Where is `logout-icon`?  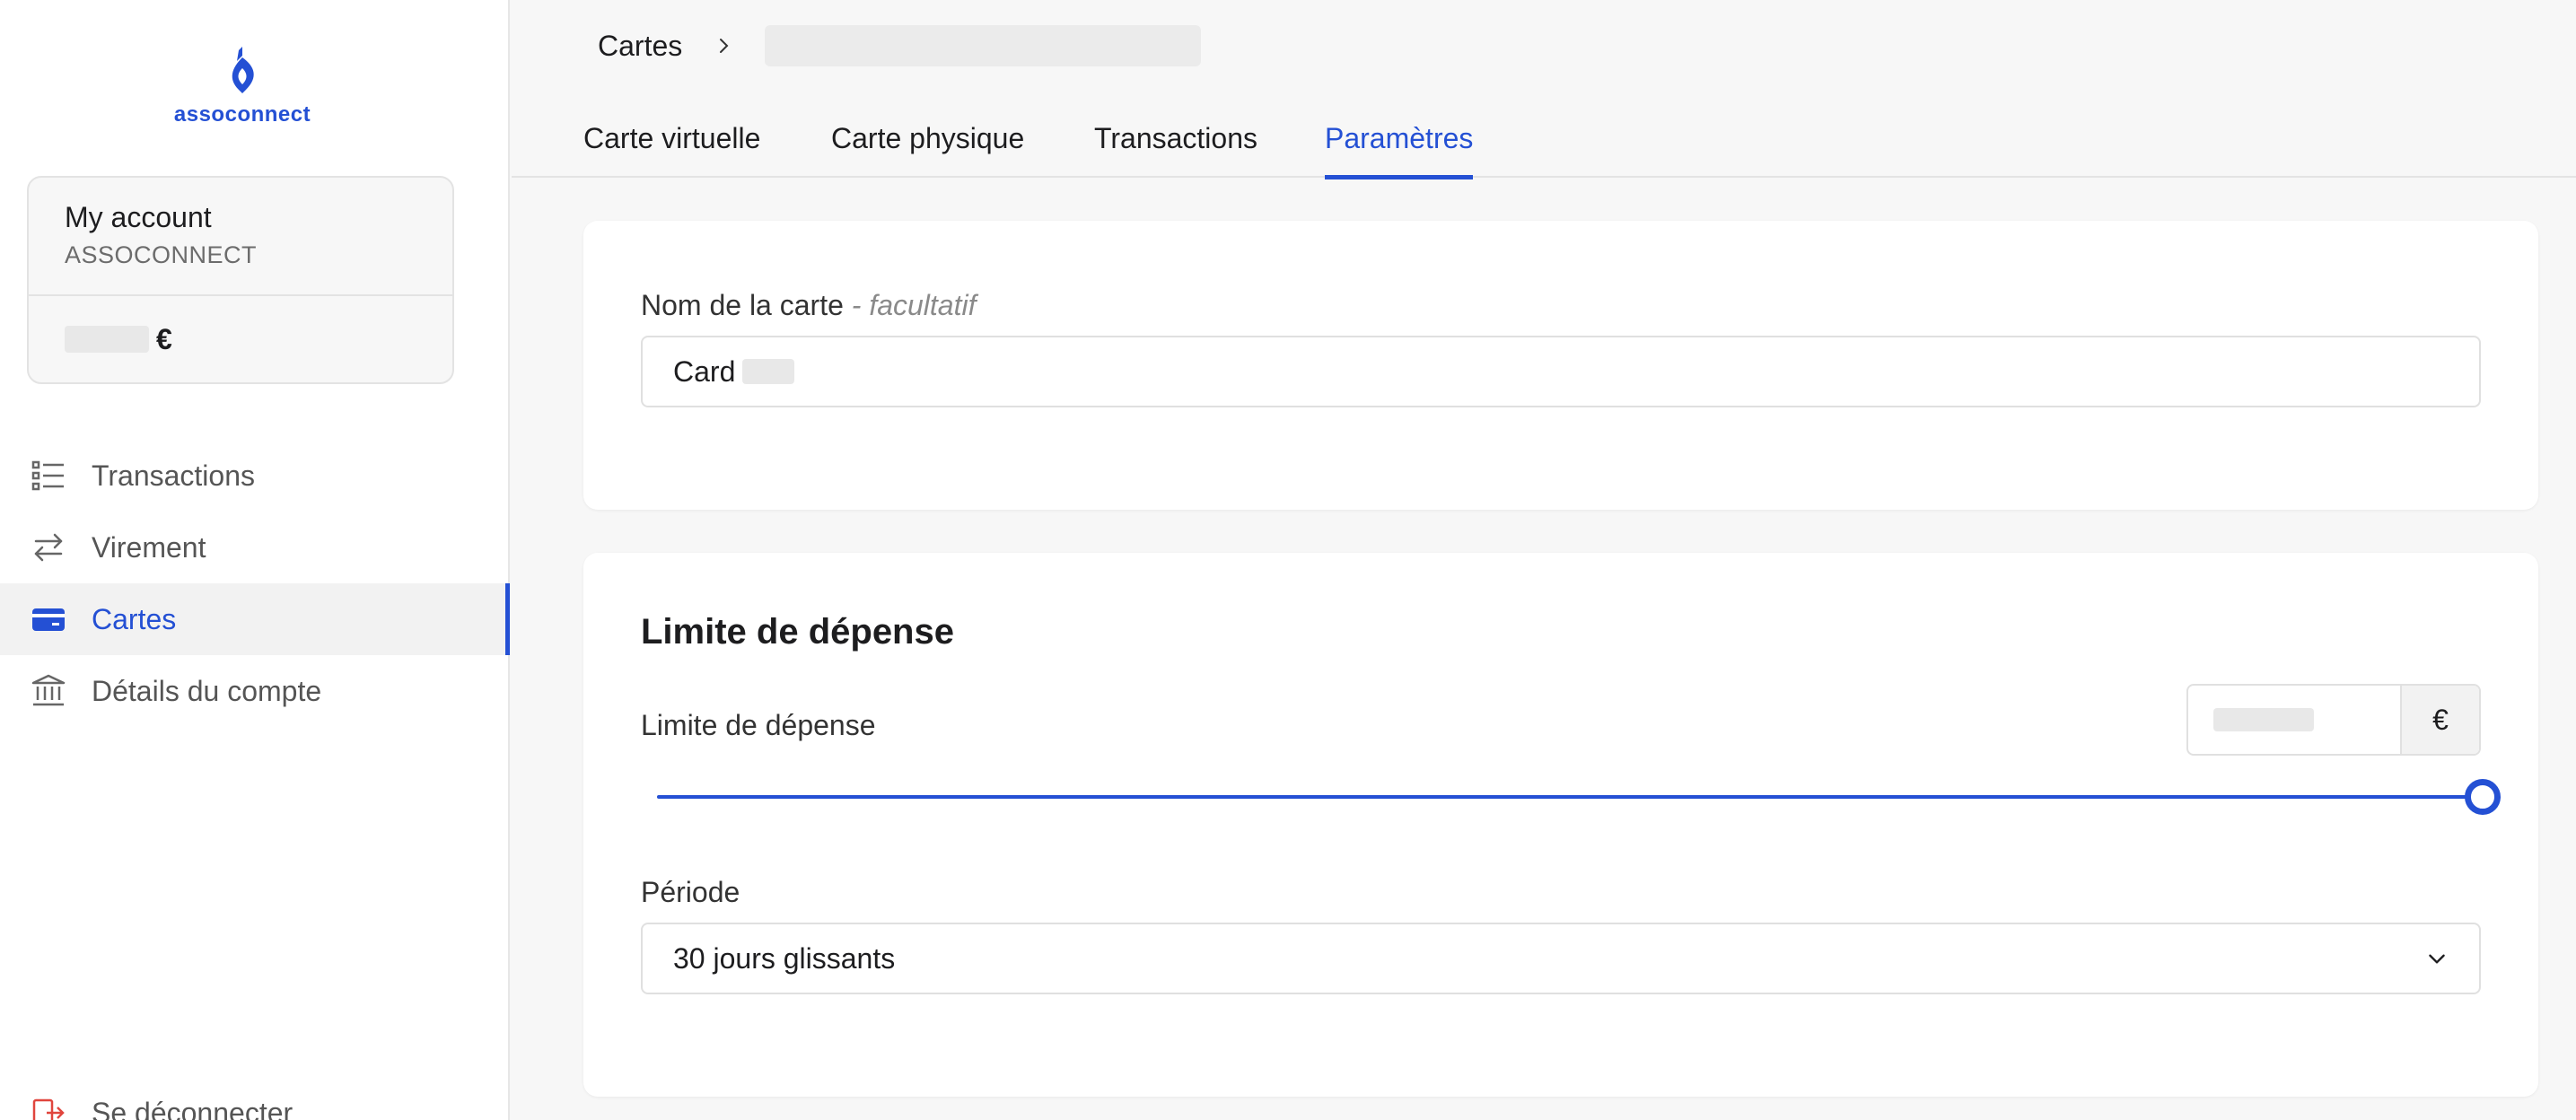
logout-icon is located at coordinates (48, 1109).